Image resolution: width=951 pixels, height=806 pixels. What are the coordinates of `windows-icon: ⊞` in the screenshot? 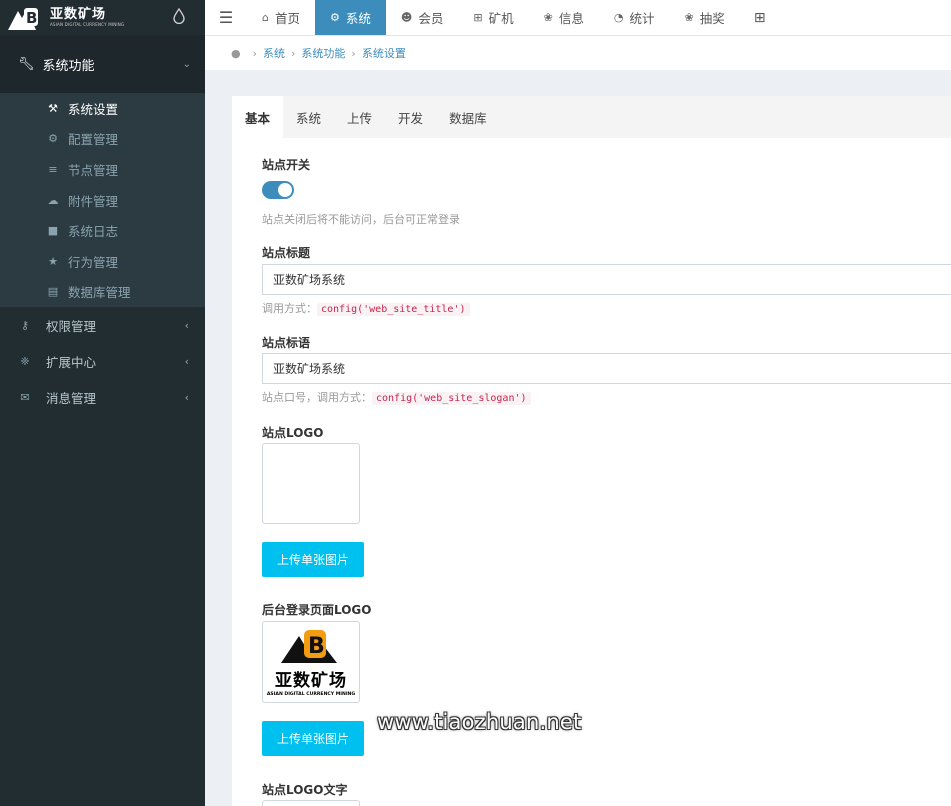 It's located at (478, 17).